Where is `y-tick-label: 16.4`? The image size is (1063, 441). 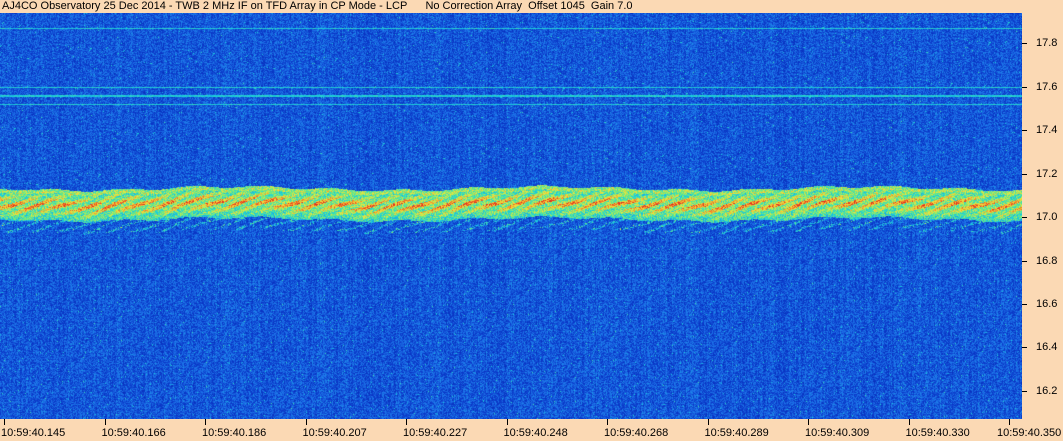
y-tick-label: 16.4 is located at coordinates (1047, 347).